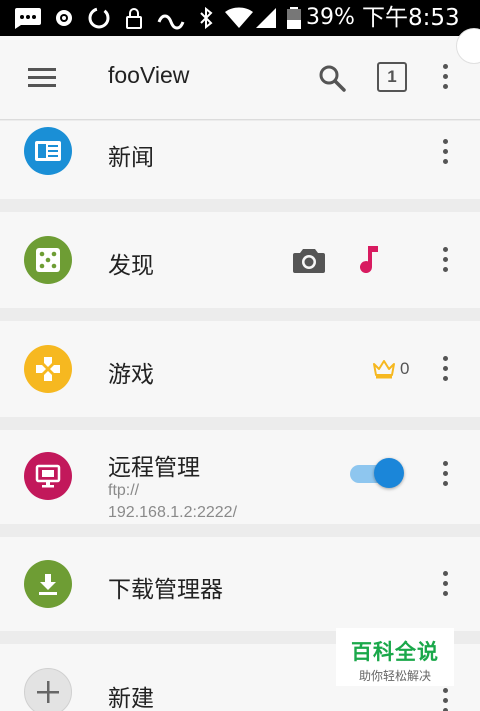 The width and height of the screenshot is (480, 711). Describe the element at coordinates (165, 590) in the screenshot. I see `item-label: 下载管理器` at that location.